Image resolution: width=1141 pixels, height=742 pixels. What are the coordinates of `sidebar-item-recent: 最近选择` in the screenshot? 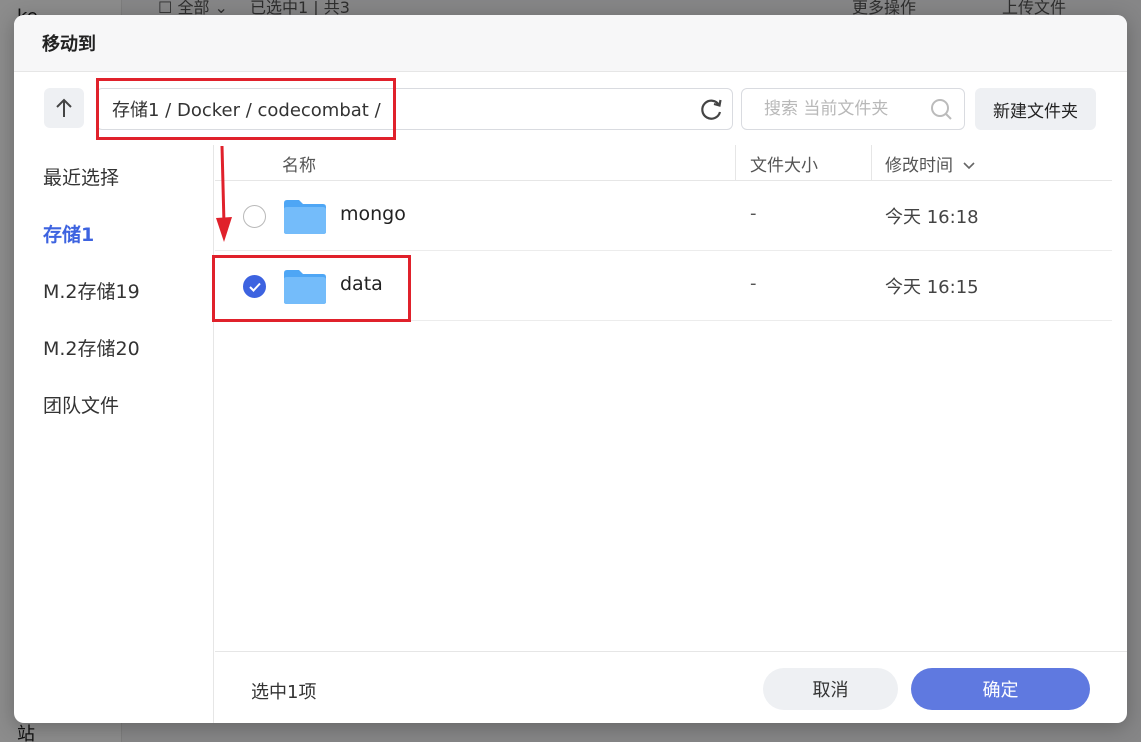 It's located at (81, 176).